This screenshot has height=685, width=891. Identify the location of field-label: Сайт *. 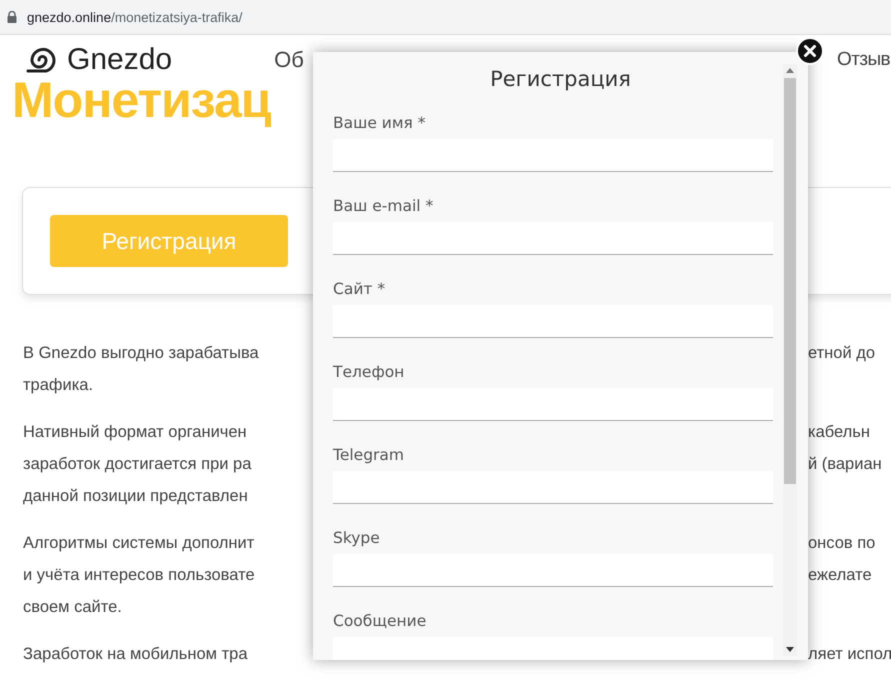
(359, 289).